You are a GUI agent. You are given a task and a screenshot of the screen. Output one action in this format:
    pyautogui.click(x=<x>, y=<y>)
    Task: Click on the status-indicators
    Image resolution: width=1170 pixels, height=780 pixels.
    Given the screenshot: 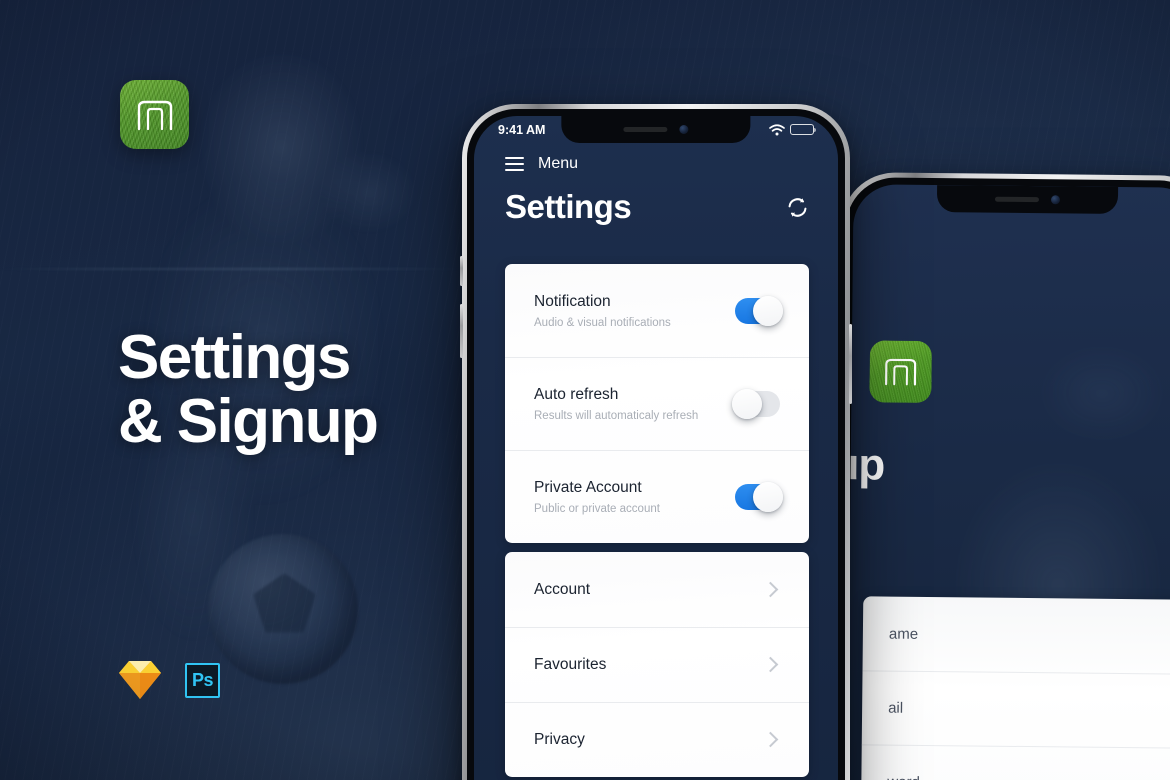 What is the action you would take?
    pyautogui.click(x=793, y=129)
    